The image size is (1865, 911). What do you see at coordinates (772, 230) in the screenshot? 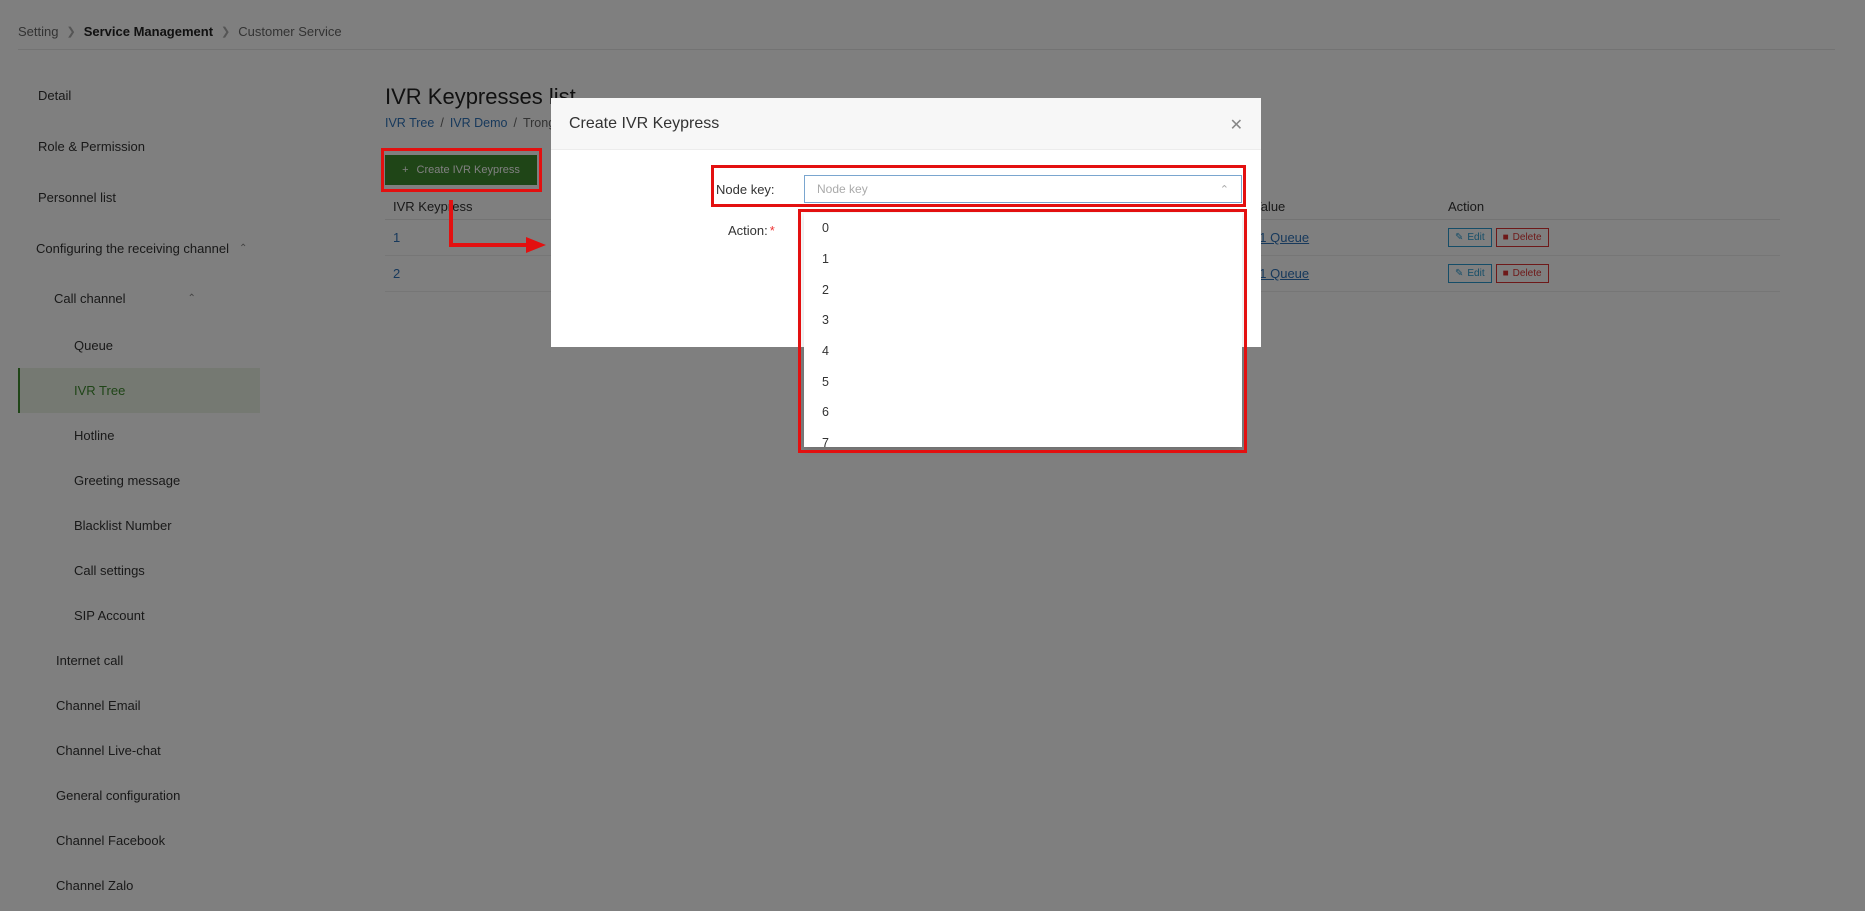
I see `required-marker: *` at bounding box center [772, 230].